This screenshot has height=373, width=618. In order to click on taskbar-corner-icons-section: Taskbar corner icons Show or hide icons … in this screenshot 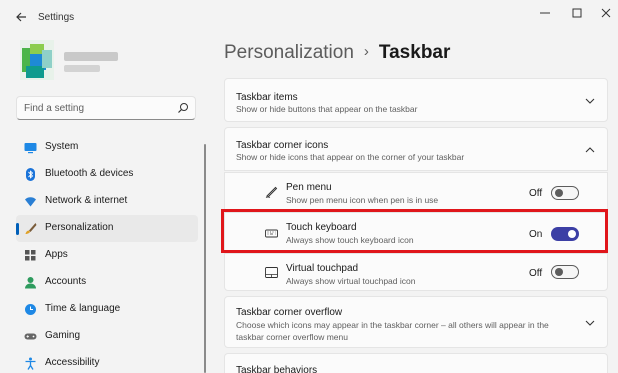, I will do `click(416, 149)`.